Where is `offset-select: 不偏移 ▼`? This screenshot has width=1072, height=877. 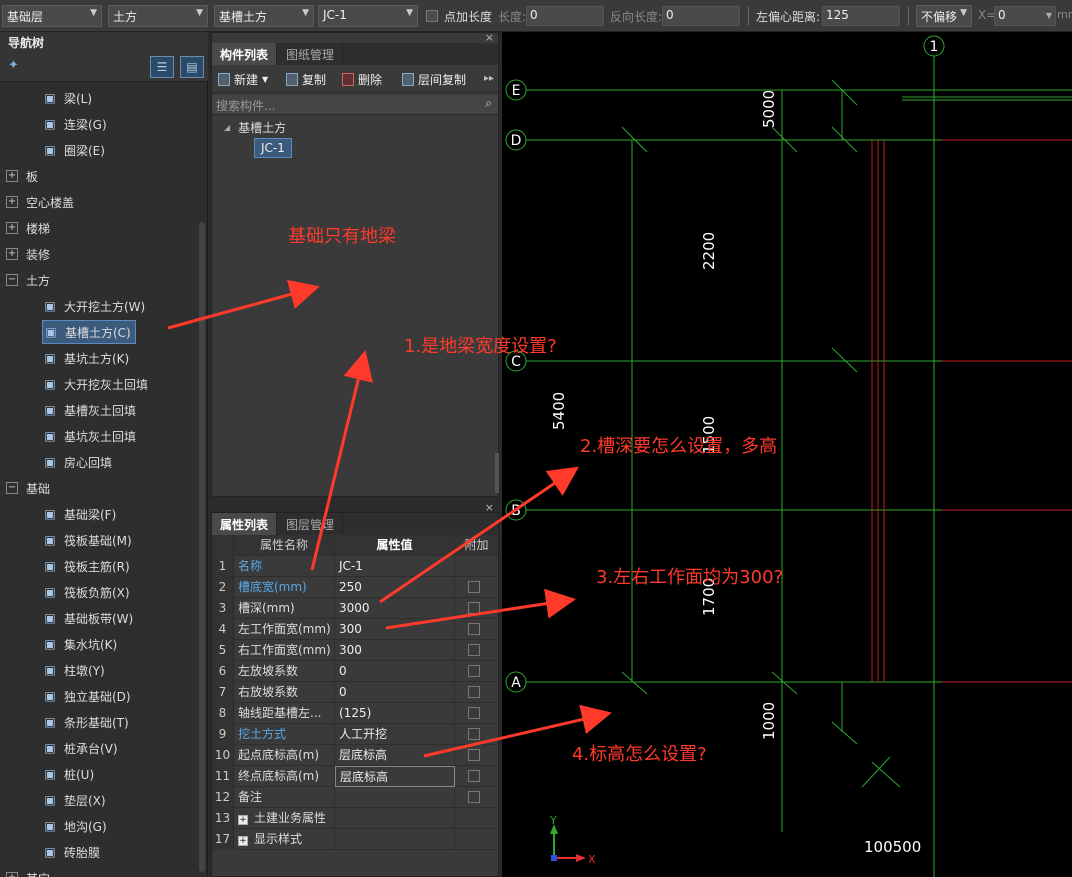 offset-select: 不偏移 ▼ is located at coordinates (944, 16).